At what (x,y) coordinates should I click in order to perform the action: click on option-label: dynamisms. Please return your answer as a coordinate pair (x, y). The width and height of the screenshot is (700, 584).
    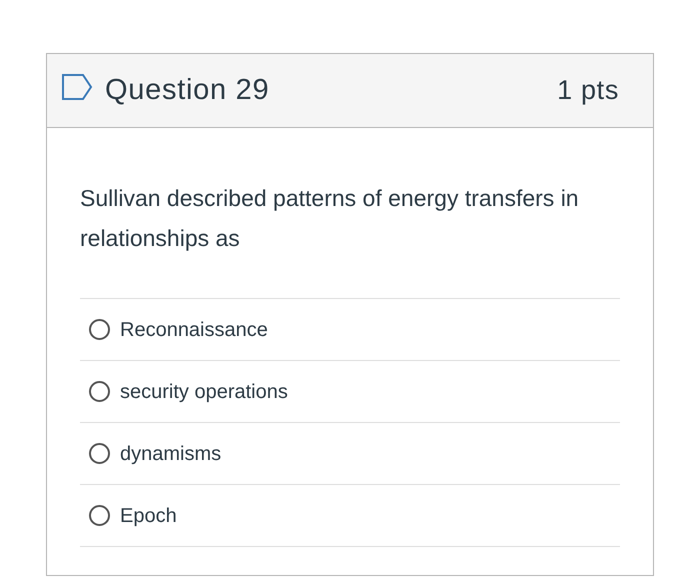
    Looking at the image, I should click on (171, 454).